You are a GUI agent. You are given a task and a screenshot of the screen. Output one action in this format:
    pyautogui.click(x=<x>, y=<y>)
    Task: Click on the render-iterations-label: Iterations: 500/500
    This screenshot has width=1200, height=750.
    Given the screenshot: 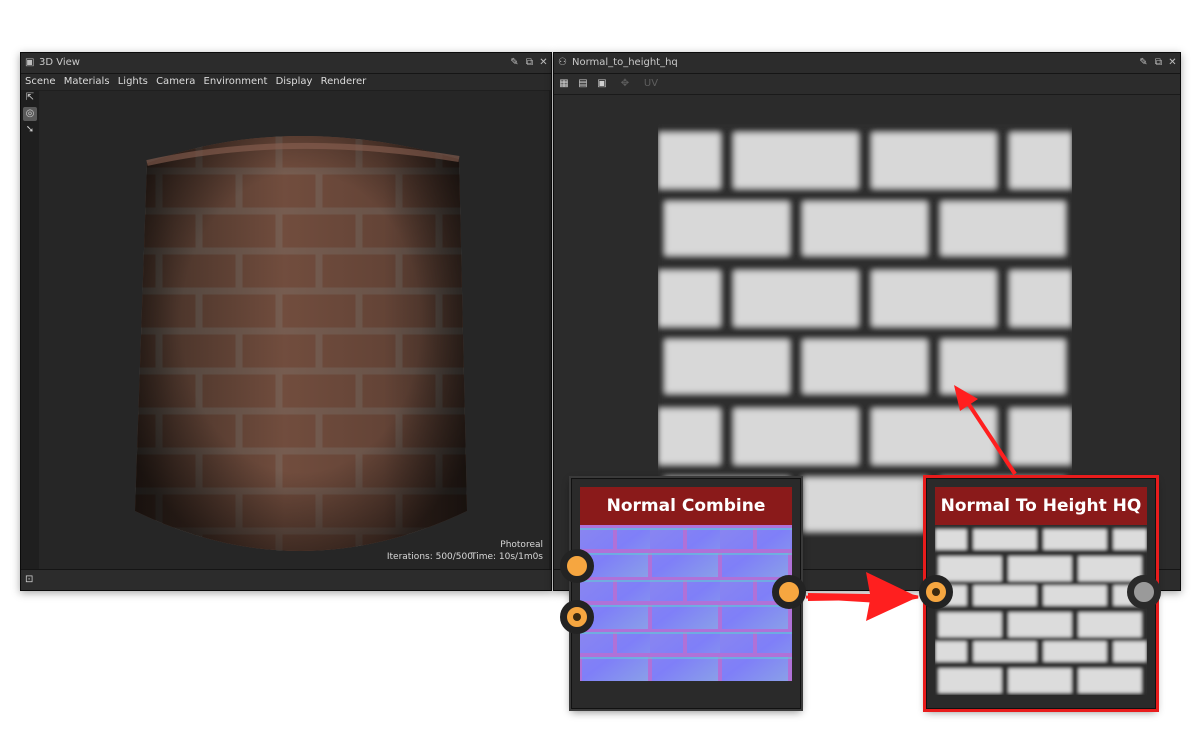 What is the action you would take?
    pyautogui.click(x=429, y=557)
    